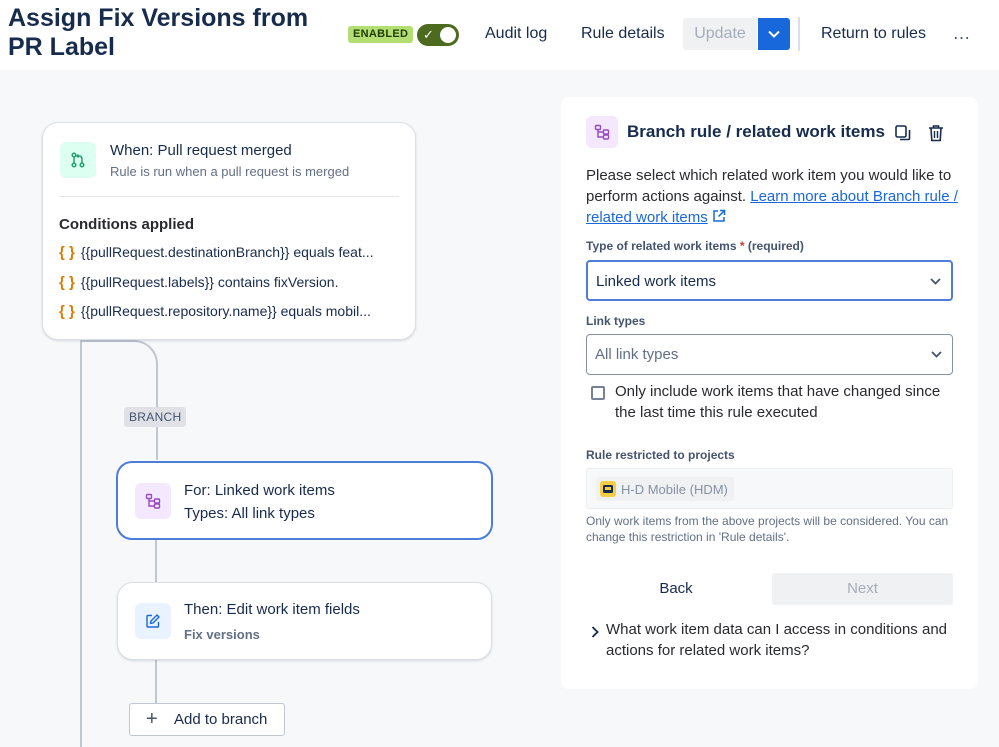  What do you see at coordinates (660, 455) in the screenshot?
I see `restricted-projects-label: Rule restricted to projects` at bounding box center [660, 455].